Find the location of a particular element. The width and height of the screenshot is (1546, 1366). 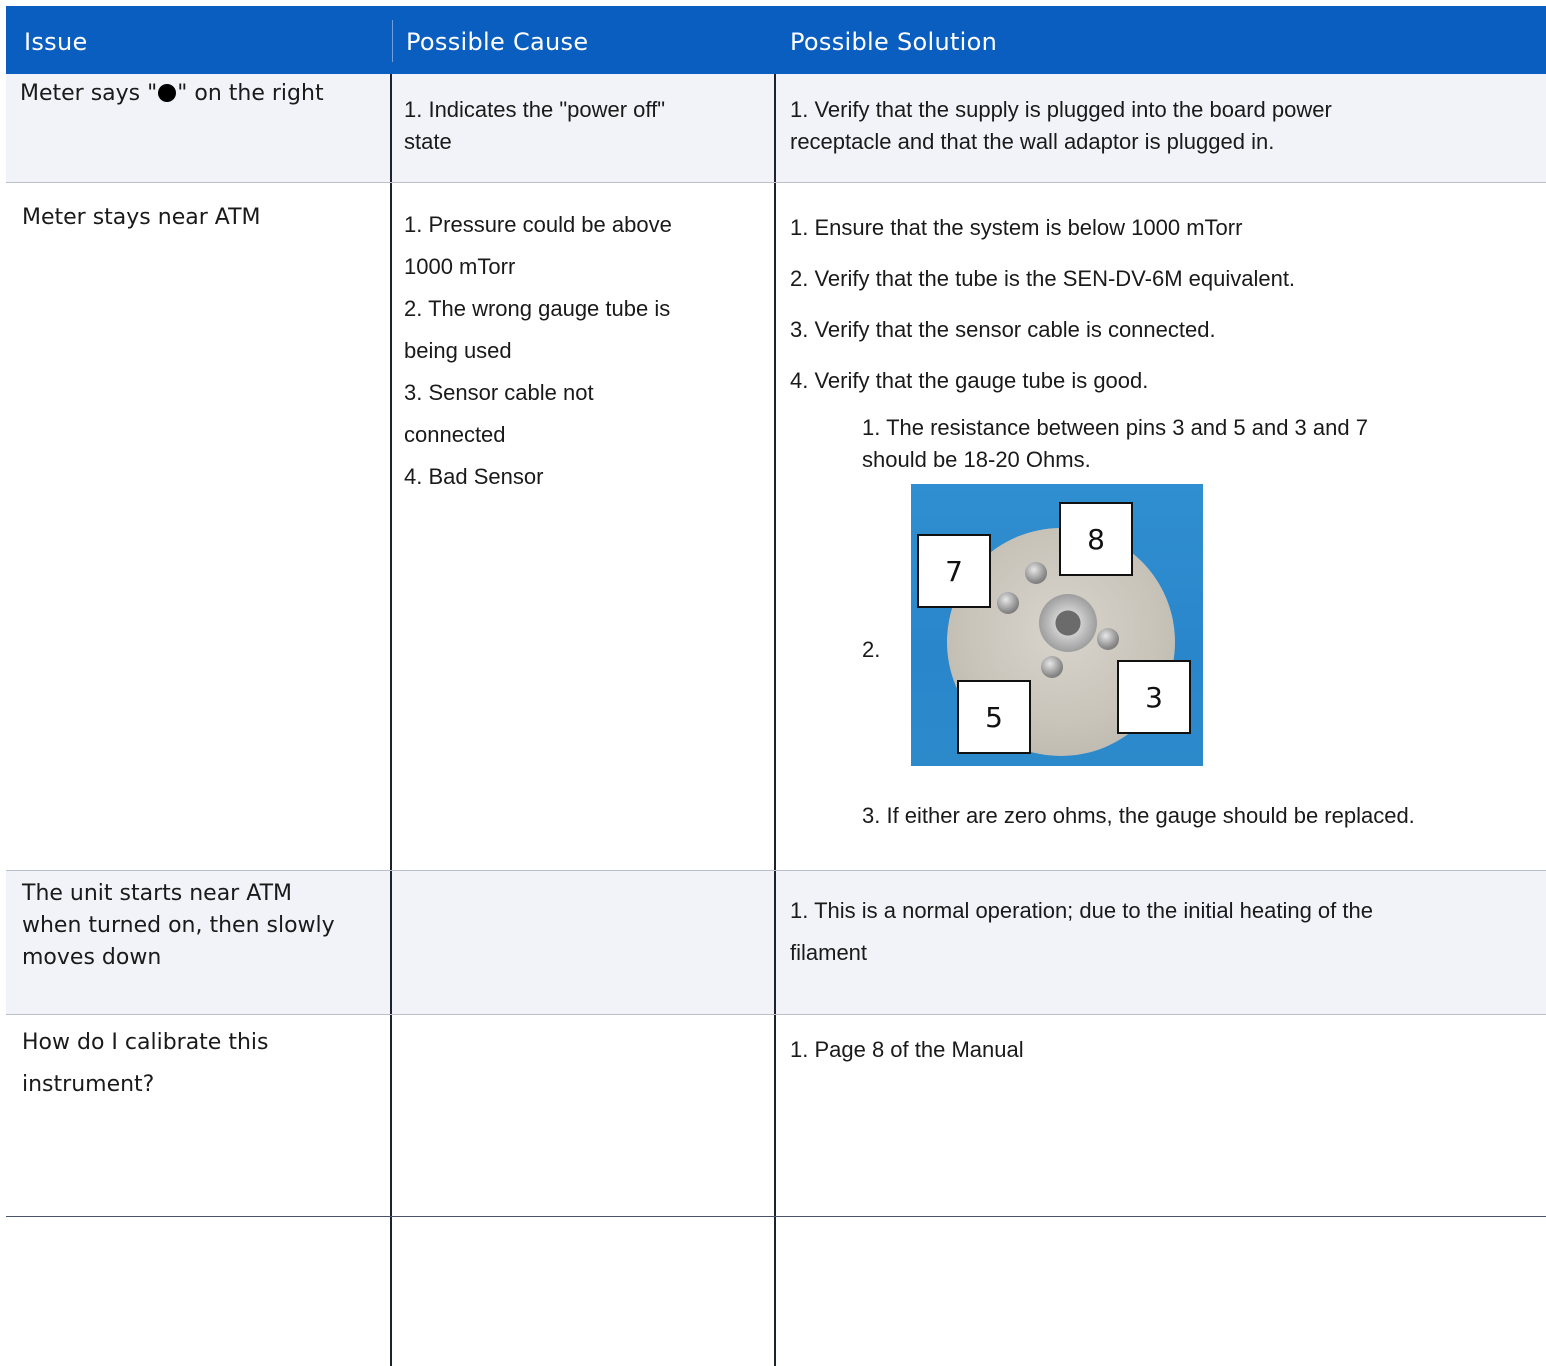

gauge-center-port is located at coordinates (1068, 623).